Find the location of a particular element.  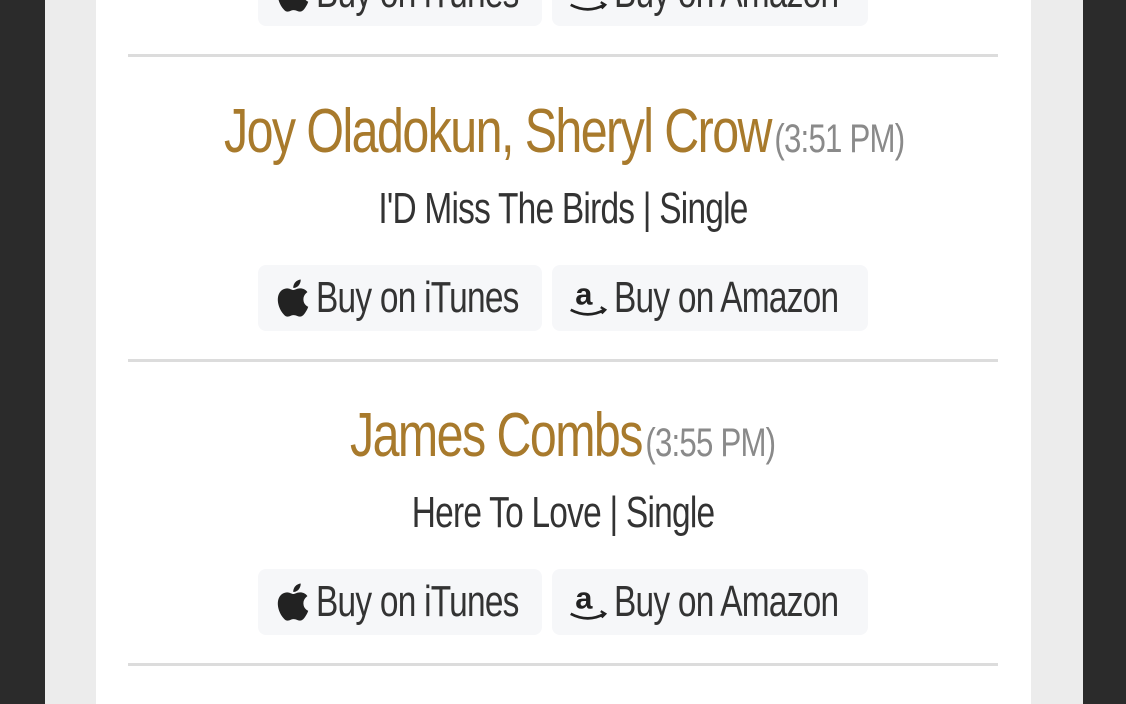

entry-heading: Joy Oladokun, Sheryl Crow (3:51 PM) is located at coordinates (563, 131).